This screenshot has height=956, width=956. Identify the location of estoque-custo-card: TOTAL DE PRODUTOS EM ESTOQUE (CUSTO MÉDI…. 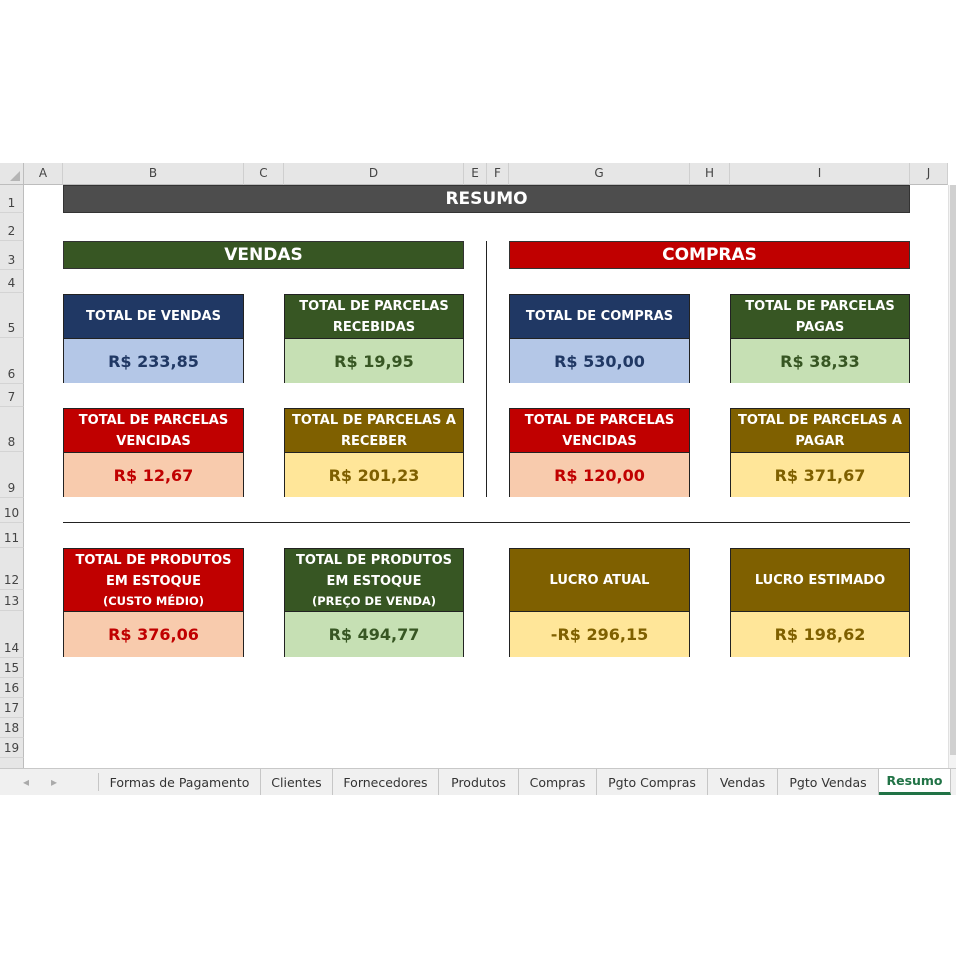
(153, 602).